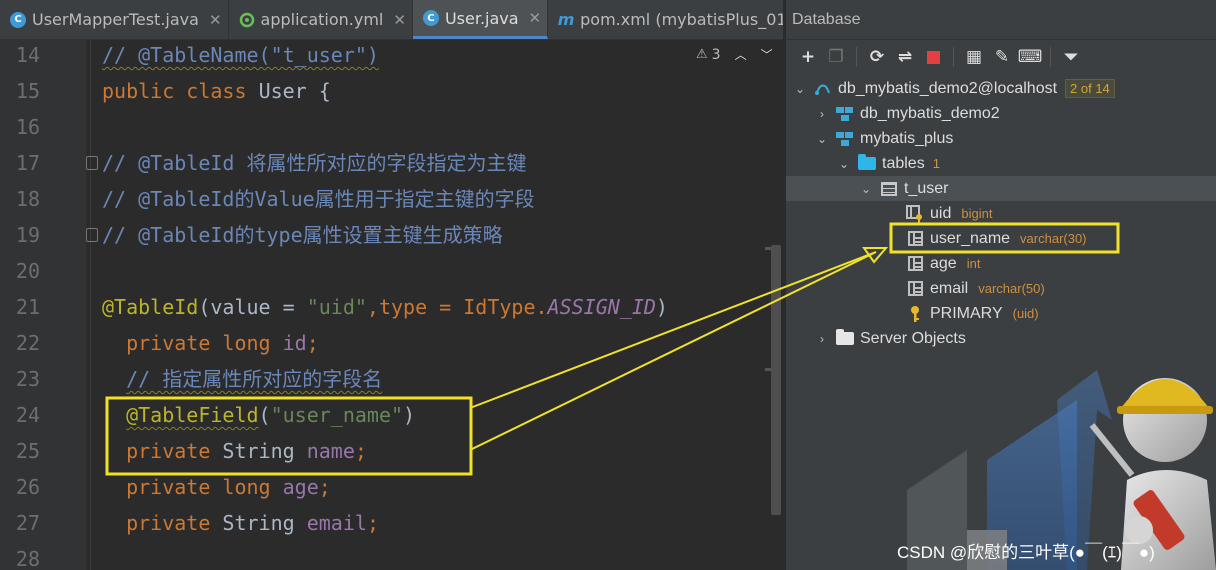  I want to click on database-toolbar: + ❐ ⟳ ⇌ ▦ ✎ ⌨ ⏷, so click(935, 57).